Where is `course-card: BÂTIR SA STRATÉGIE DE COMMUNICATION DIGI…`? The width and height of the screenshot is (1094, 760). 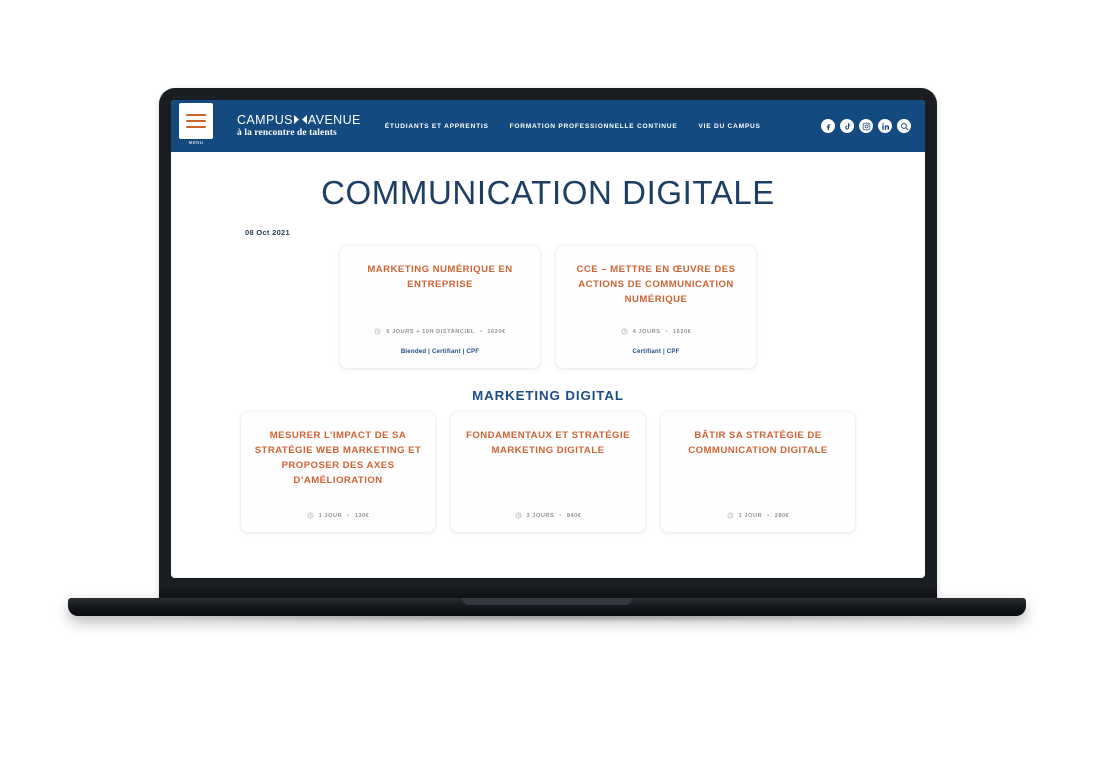
course-card: BÂTIR SA STRATÉGIE DE COMMUNICATION DIGI… is located at coordinates (758, 472).